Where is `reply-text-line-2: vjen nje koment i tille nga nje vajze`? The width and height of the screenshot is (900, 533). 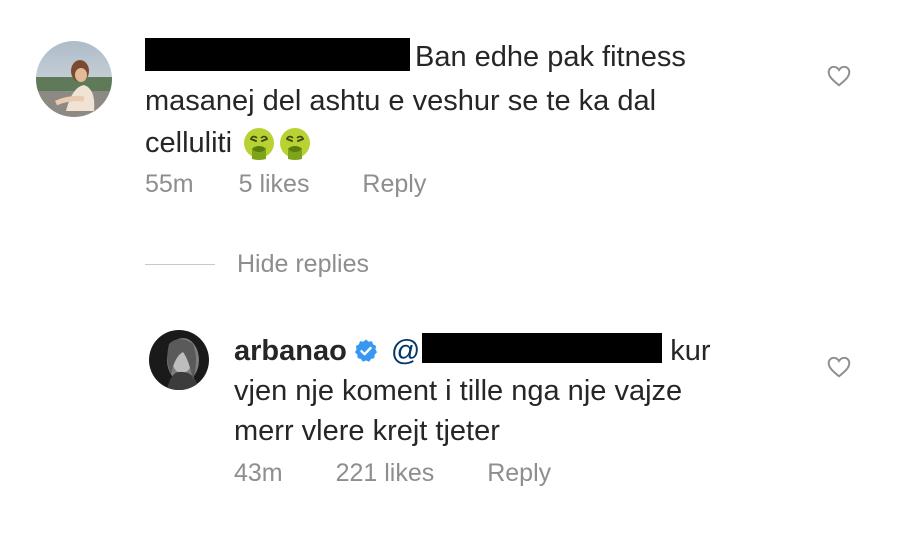 reply-text-line-2: vjen nje koment i tille nga nje vajze is located at coordinates (458, 391).